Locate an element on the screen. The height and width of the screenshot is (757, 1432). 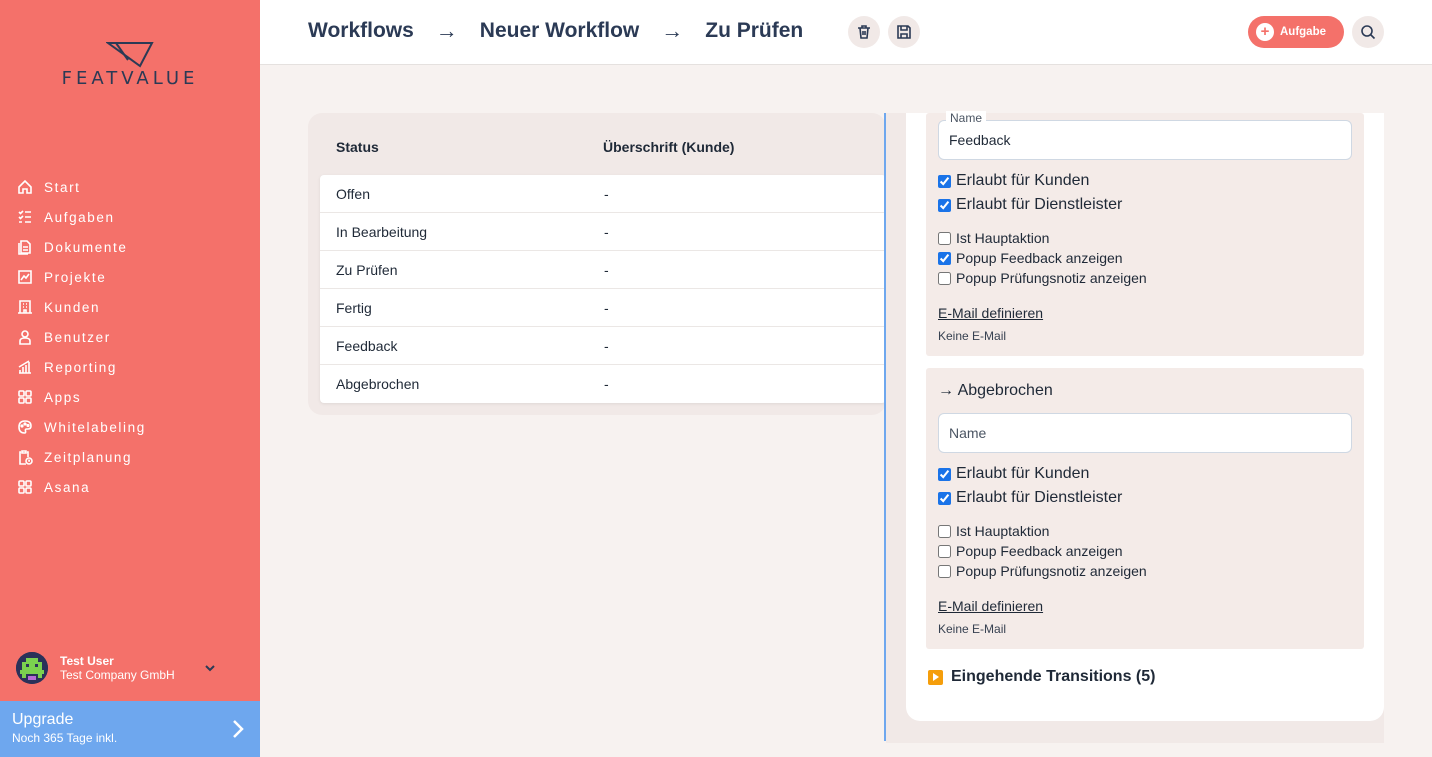
add-task-button: + Aufgabe is located at coordinates (1296, 32).